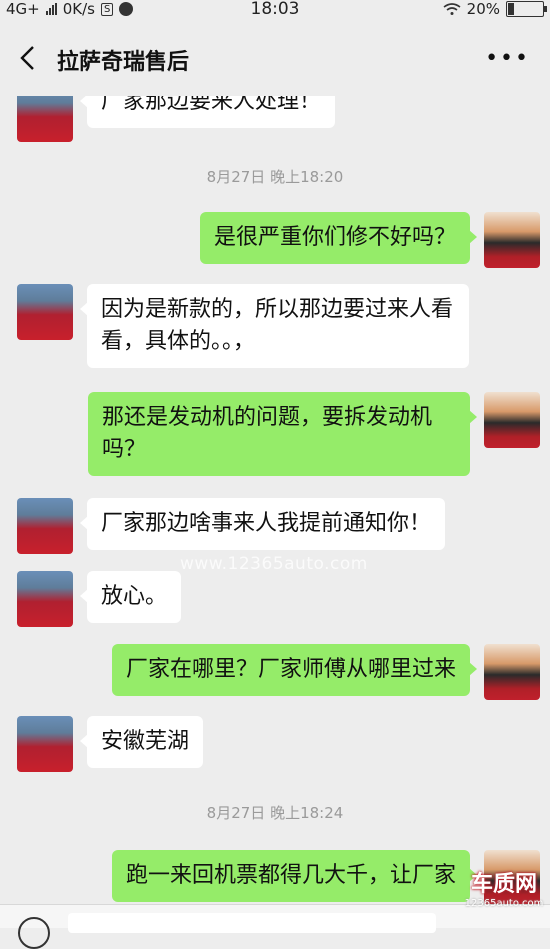 This screenshot has width=550, height=949. What do you see at coordinates (130, 597) in the screenshot?
I see `incoming-message: 放心。` at bounding box center [130, 597].